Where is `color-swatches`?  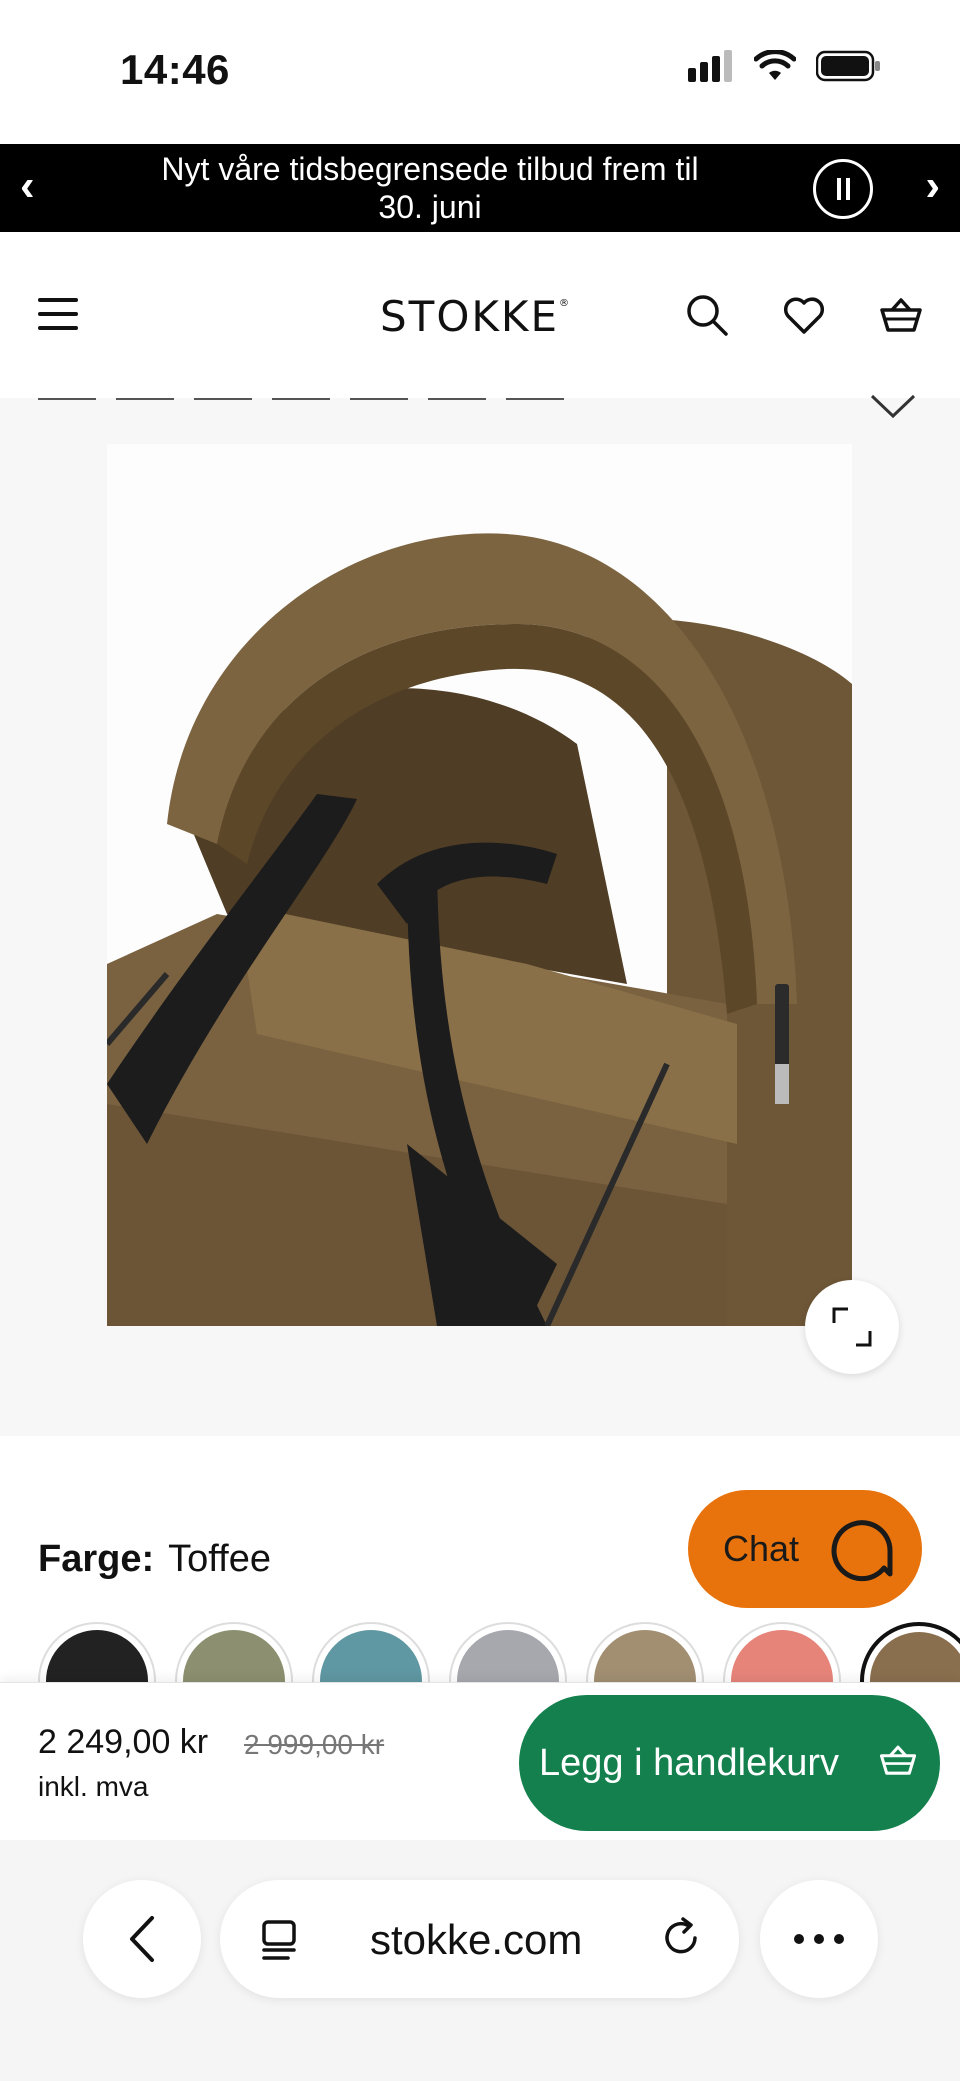 color-swatches is located at coordinates (499, 1652).